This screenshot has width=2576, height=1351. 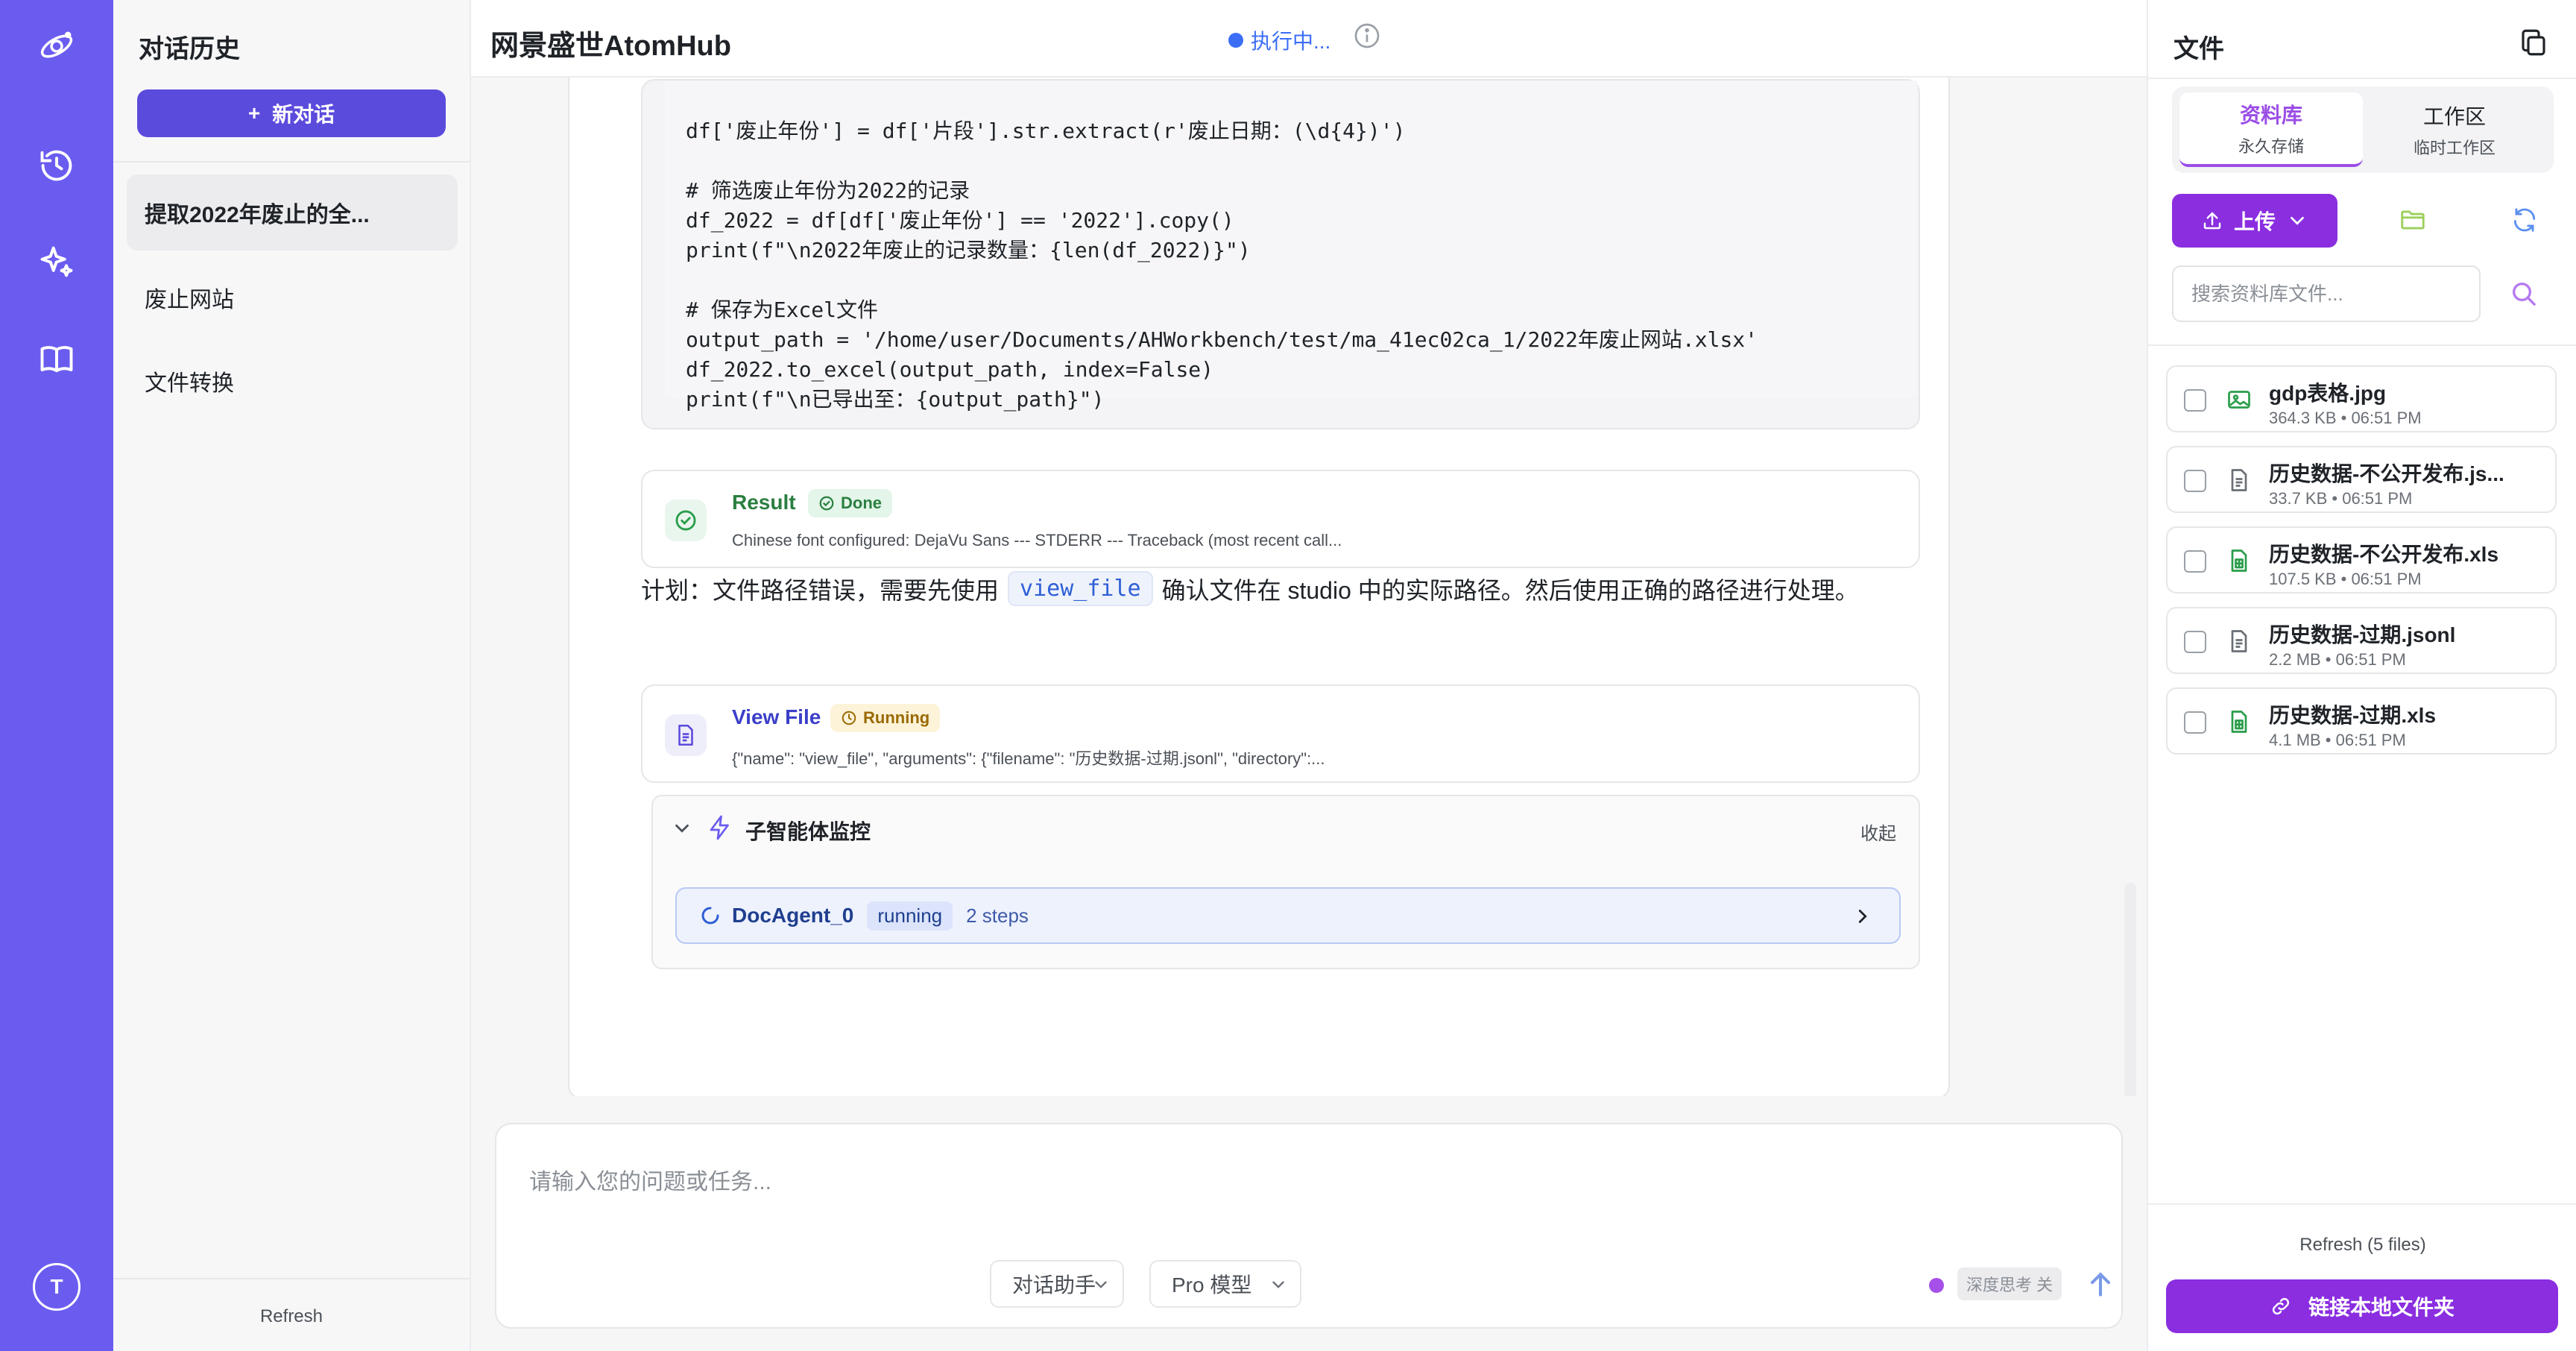 I want to click on send-arrow-icon, so click(x=2100, y=1284).